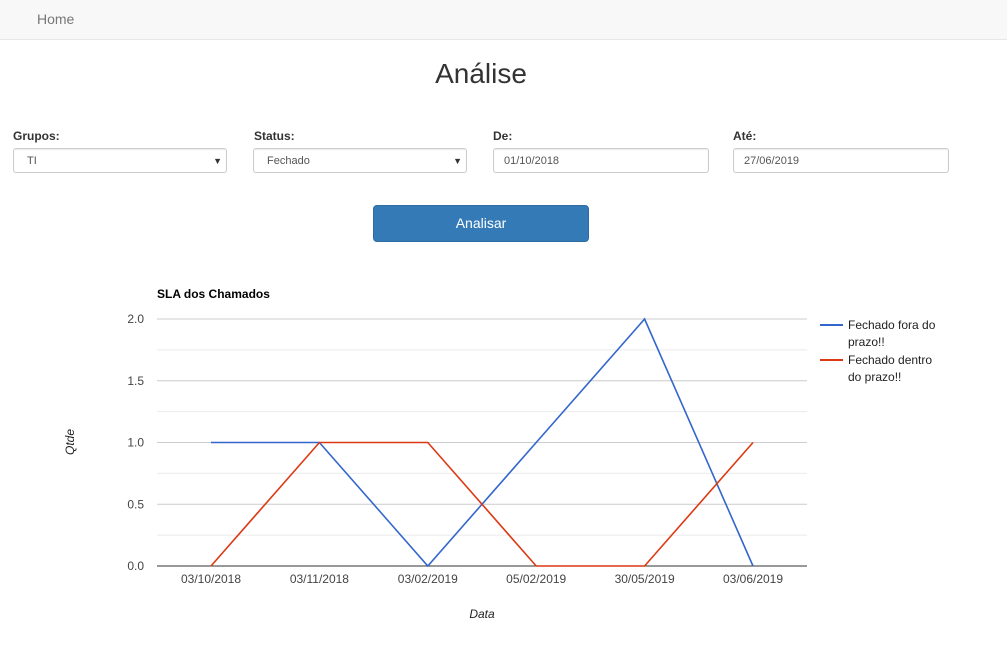 The height and width of the screenshot is (649, 1007). Describe the element at coordinates (70, 442) in the screenshot. I see `y-axis-title: Qtde` at that location.